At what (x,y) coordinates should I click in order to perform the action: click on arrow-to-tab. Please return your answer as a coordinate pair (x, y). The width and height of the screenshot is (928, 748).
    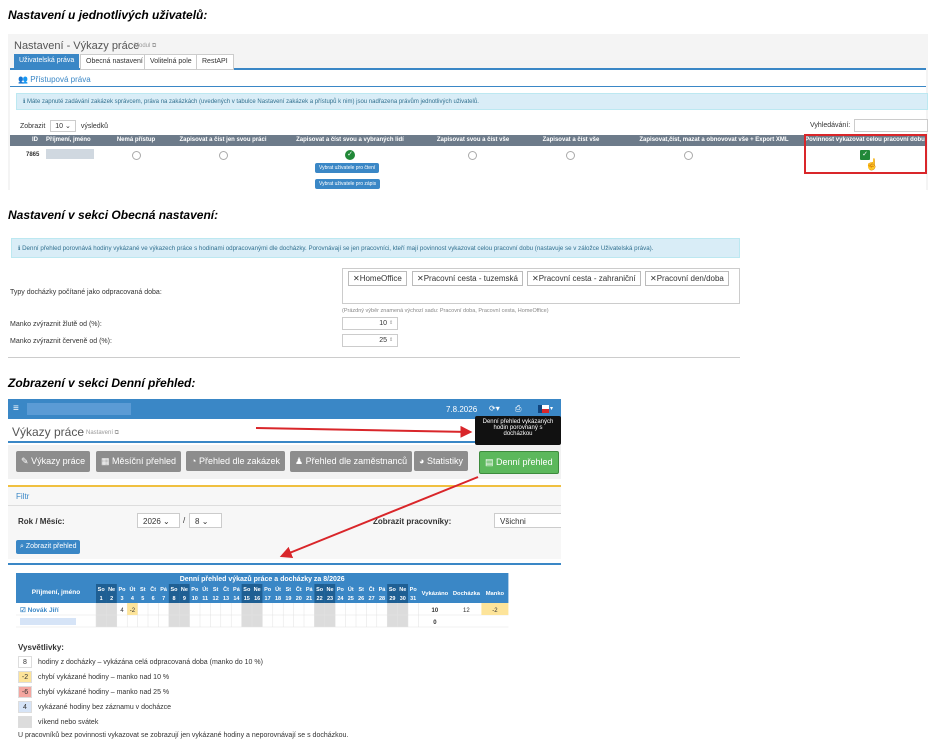
    Looking at the image, I should click on (364, 431).